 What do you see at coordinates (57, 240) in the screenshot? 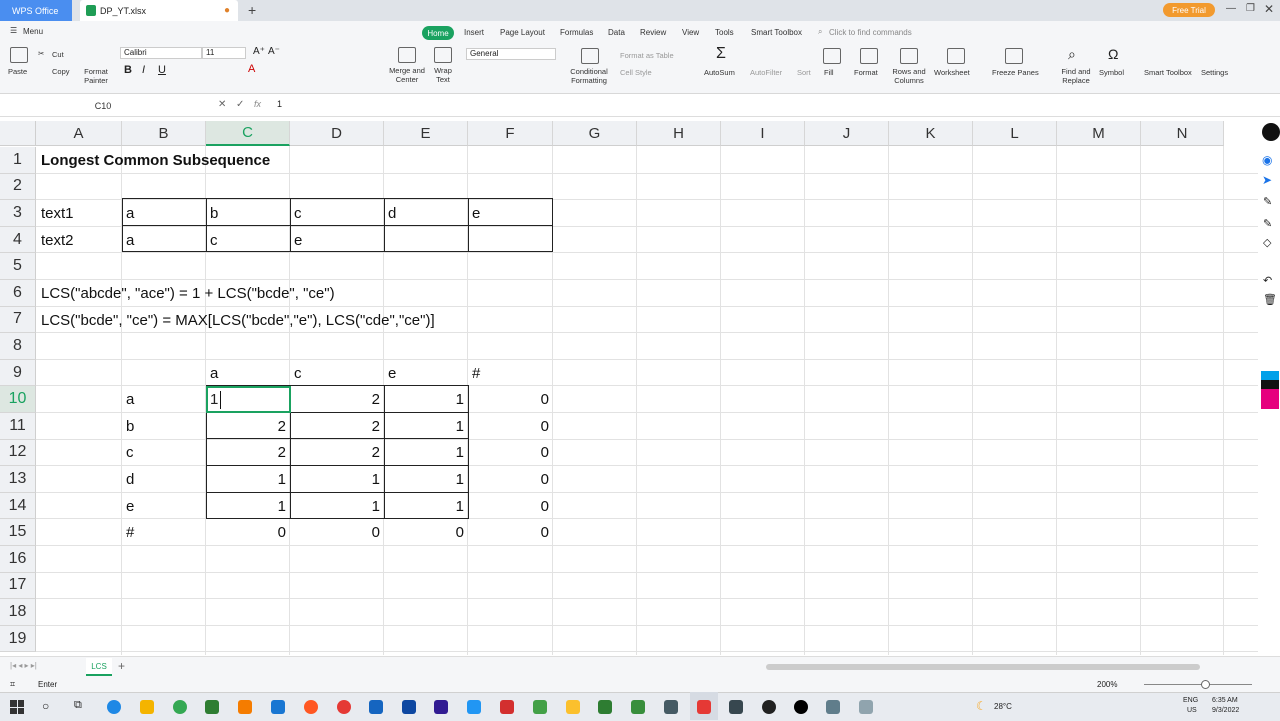
I see `cell-a4: text2` at bounding box center [57, 240].